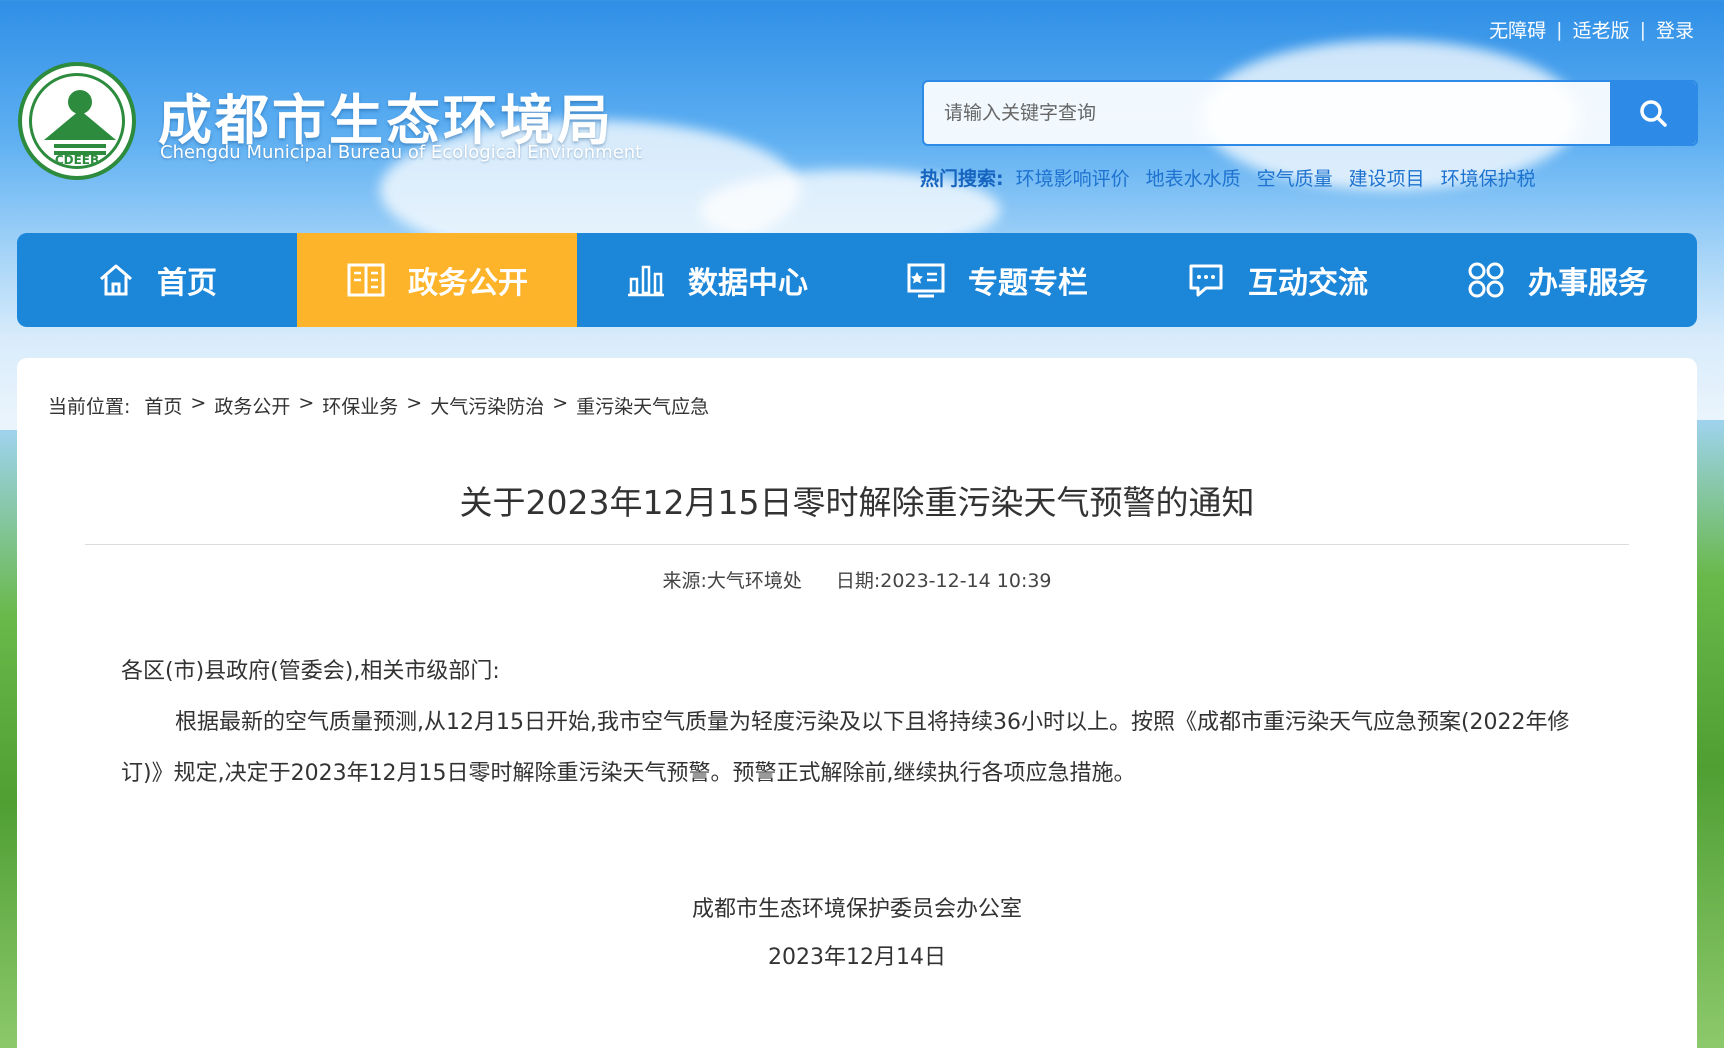 The height and width of the screenshot is (1048, 1724). I want to click on main-nav: 首页 政务公开 数据中心 专题专栏 互动交流 办事服务, so click(857, 280).